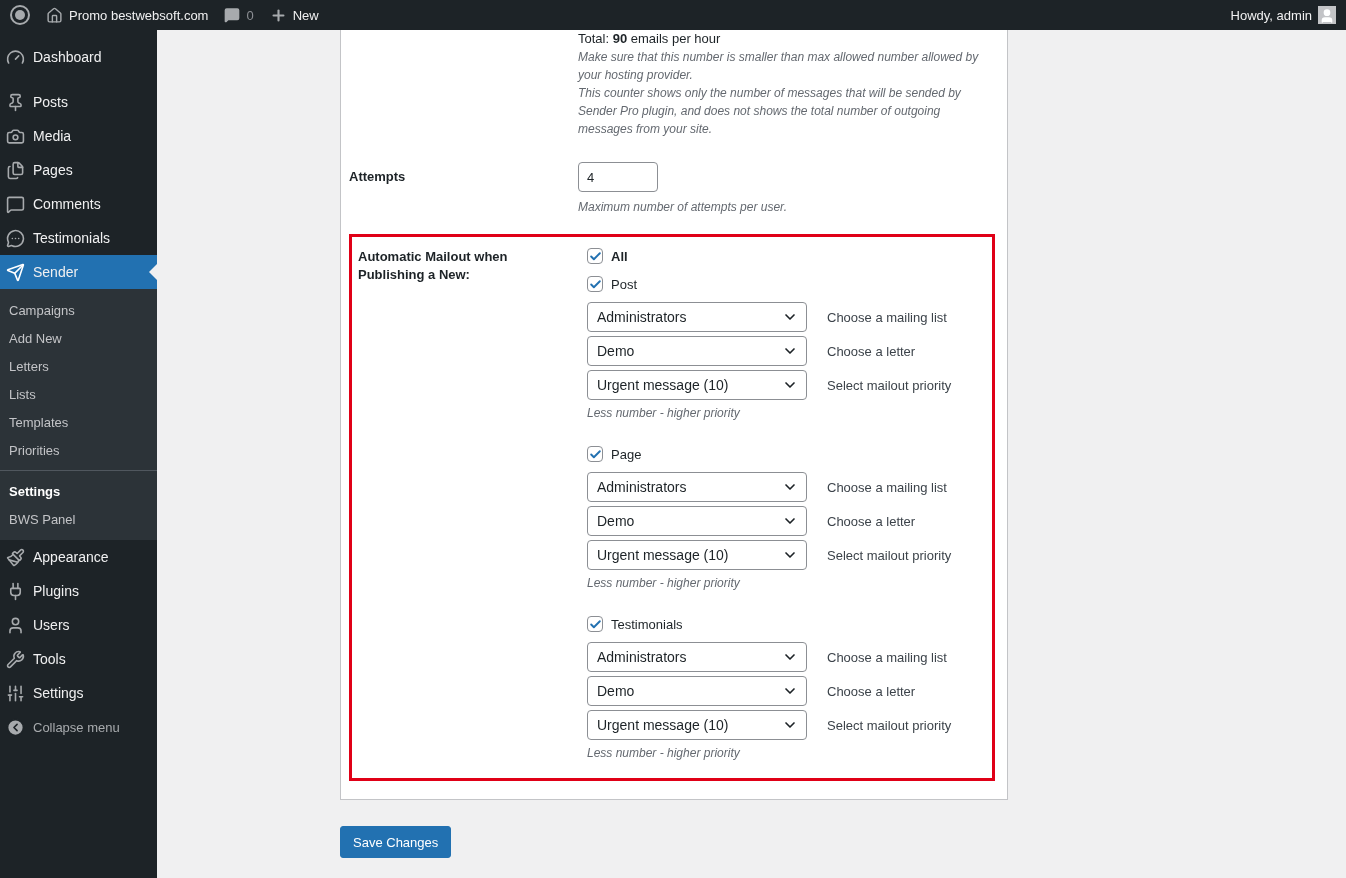 This screenshot has height=878, width=1346. What do you see at coordinates (78, 422) in the screenshot?
I see `submenu-item: Templates` at bounding box center [78, 422].